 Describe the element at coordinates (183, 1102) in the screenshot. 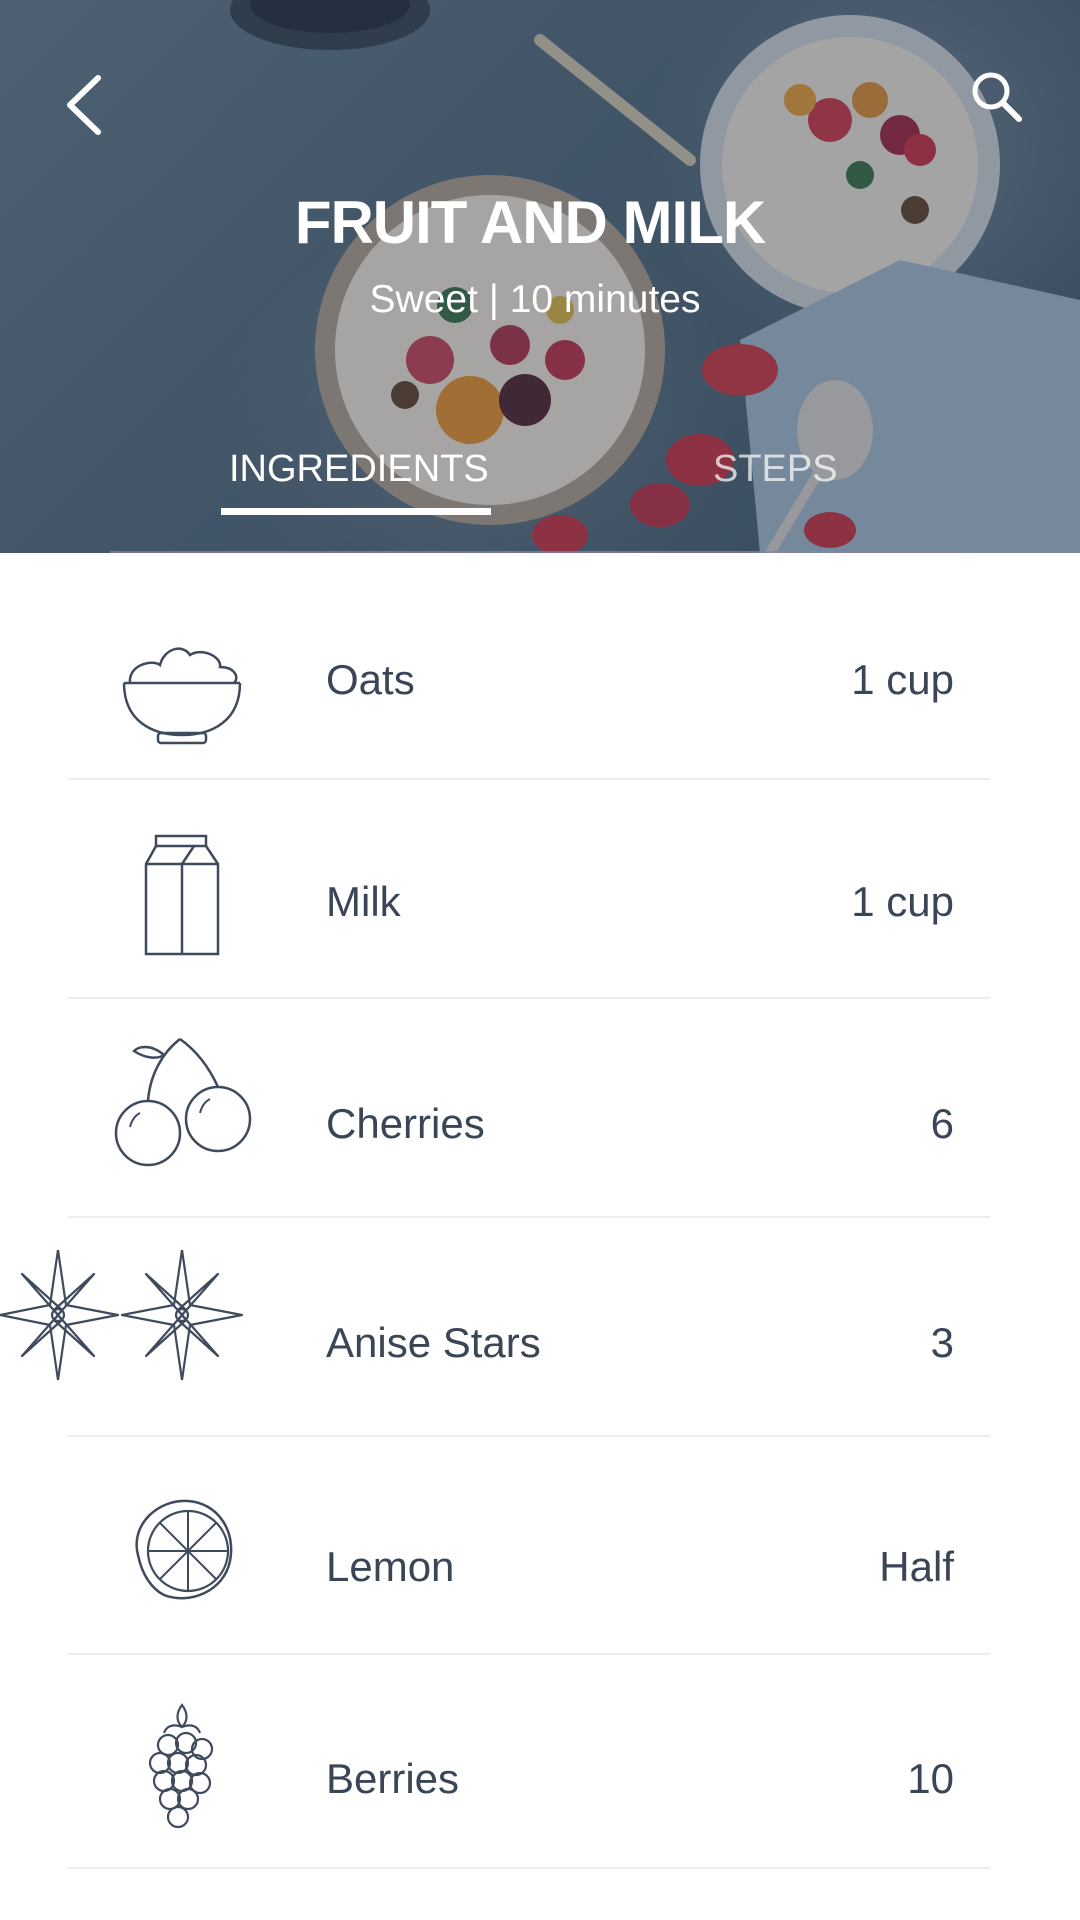

I see `cherries-icon` at that location.